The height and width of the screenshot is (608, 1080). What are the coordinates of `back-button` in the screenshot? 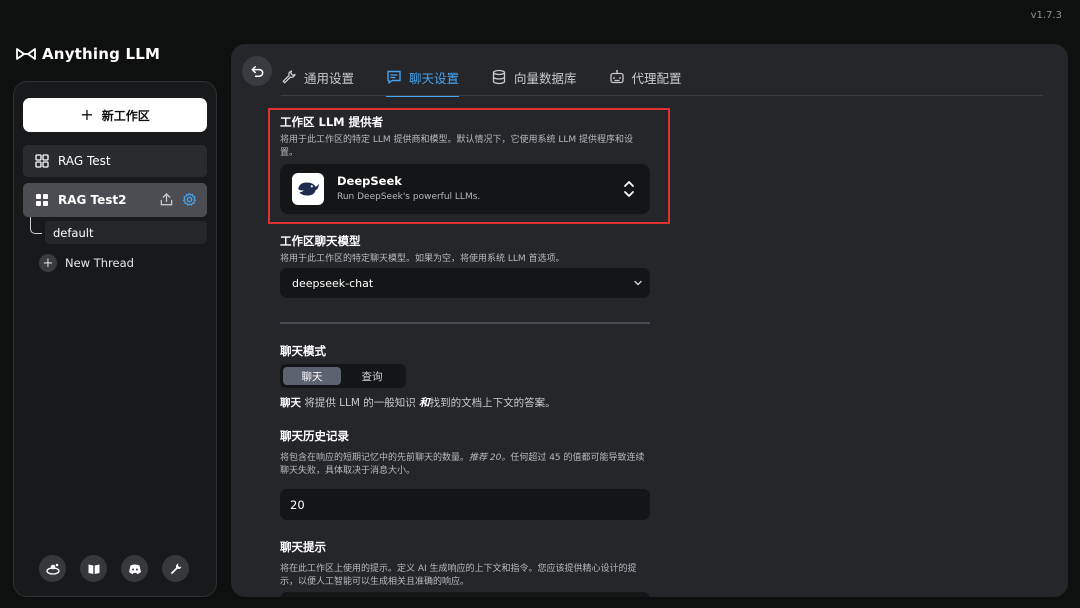 It's located at (257, 71).